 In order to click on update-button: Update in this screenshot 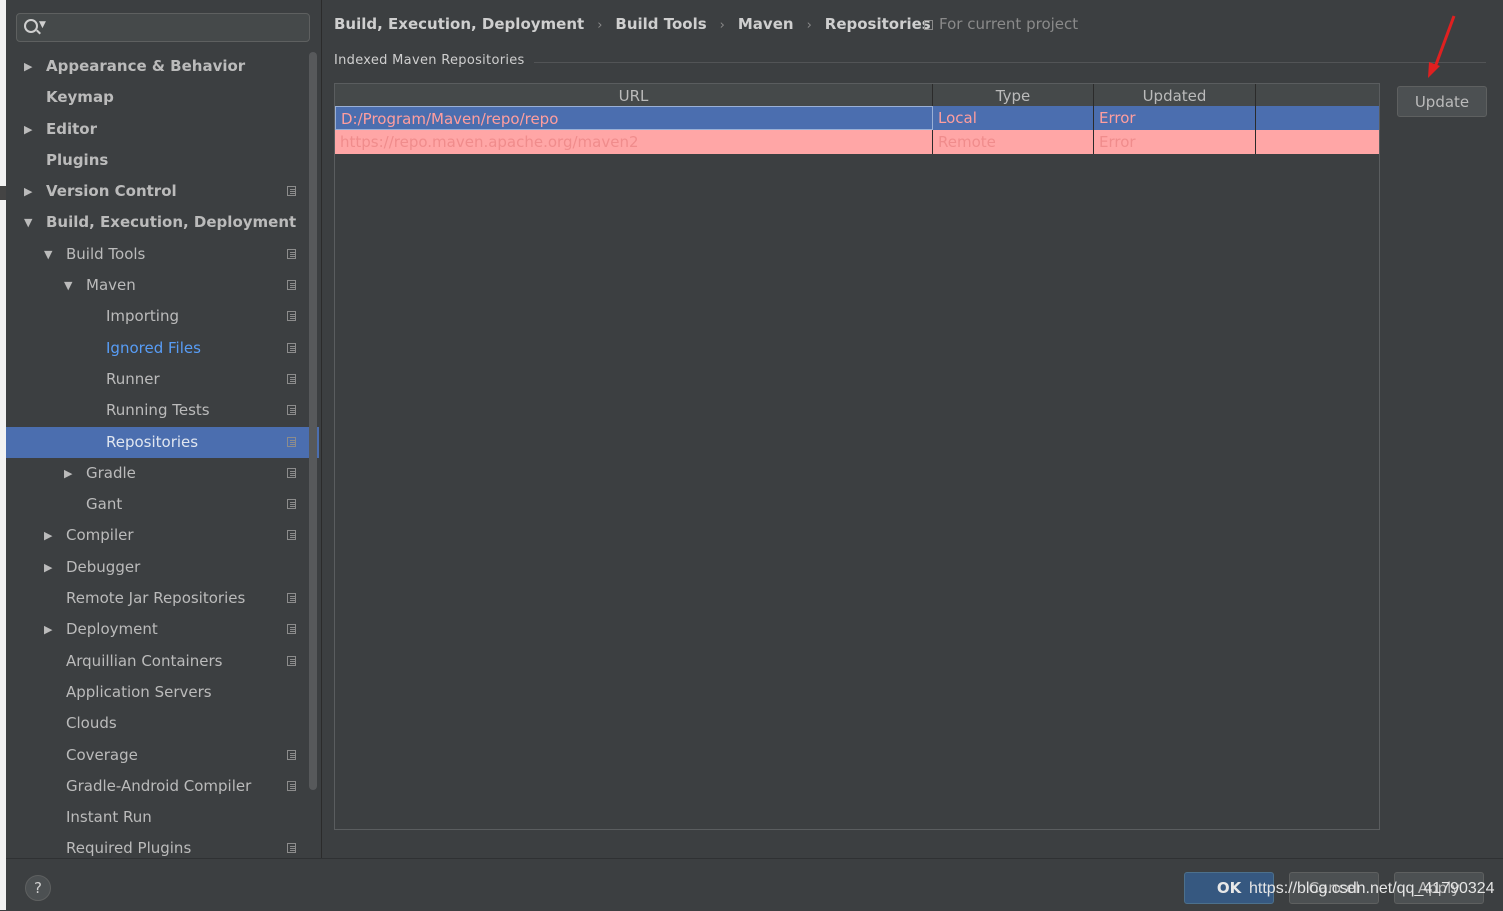, I will do `click(1442, 101)`.